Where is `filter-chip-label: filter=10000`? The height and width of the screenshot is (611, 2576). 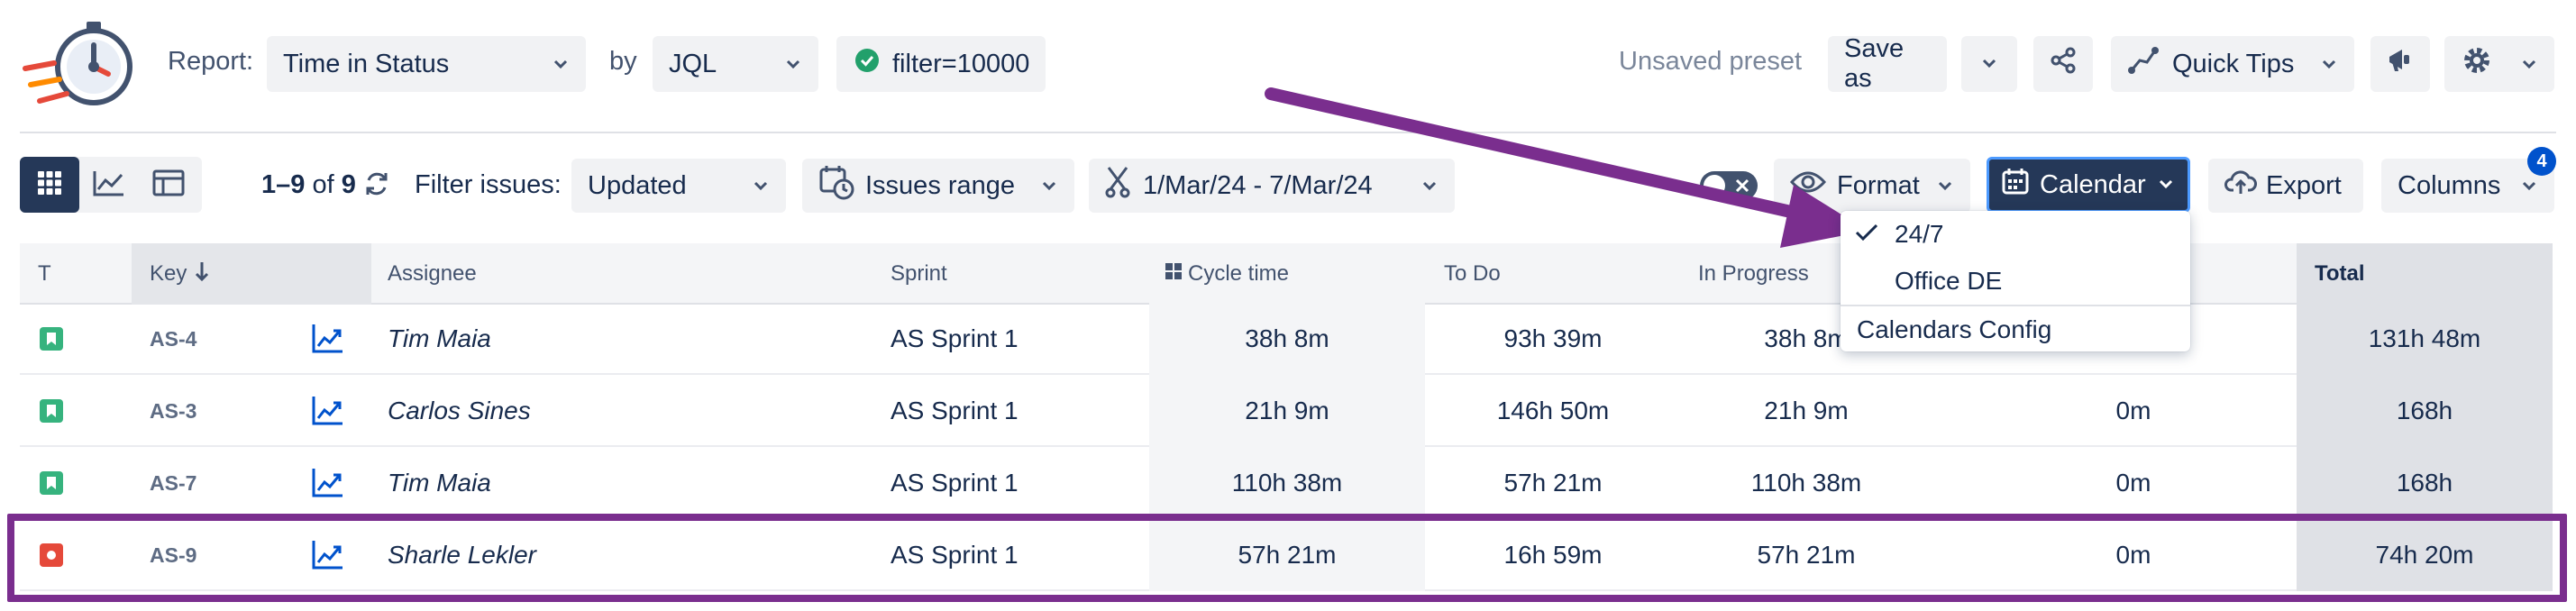
filter-chip-label: filter=10000 is located at coordinates (961, 63).